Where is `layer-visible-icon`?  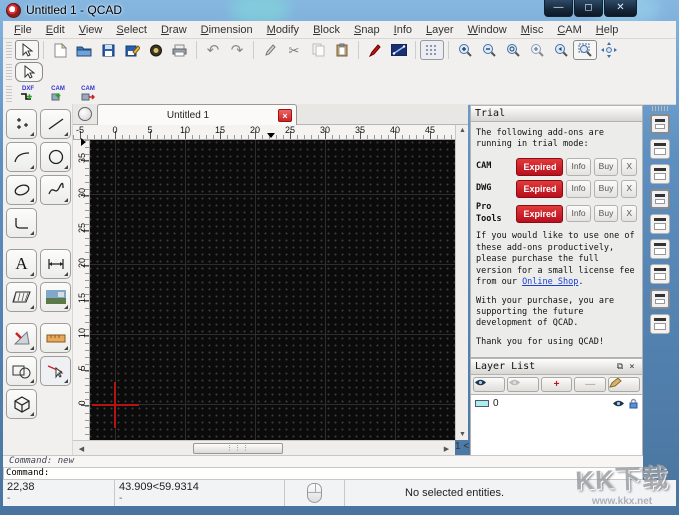 layer-visible-icon is located at coordinates (618, 403).